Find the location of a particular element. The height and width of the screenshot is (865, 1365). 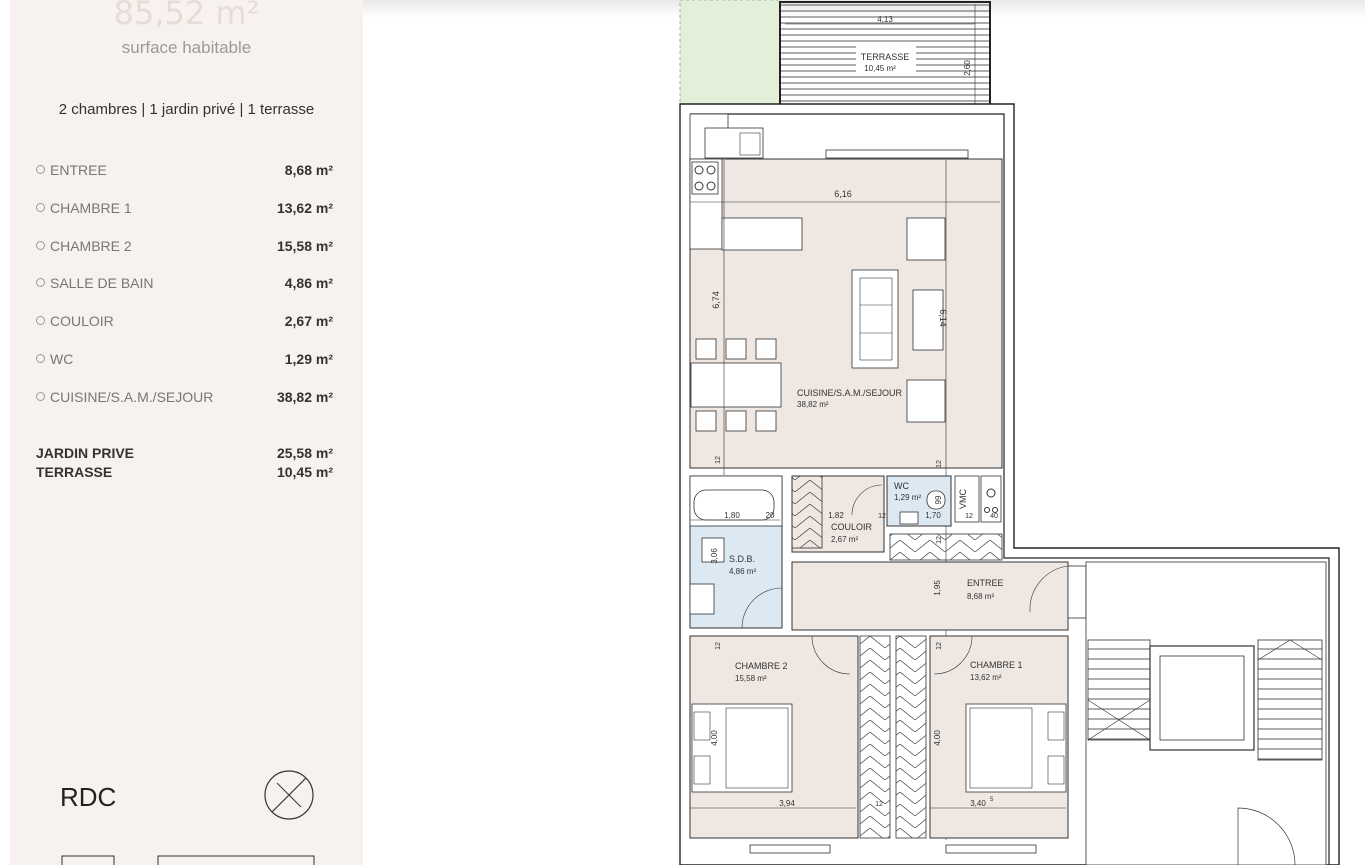

dim-entree-depth: 1,95 is located at coordinates (937, 588).